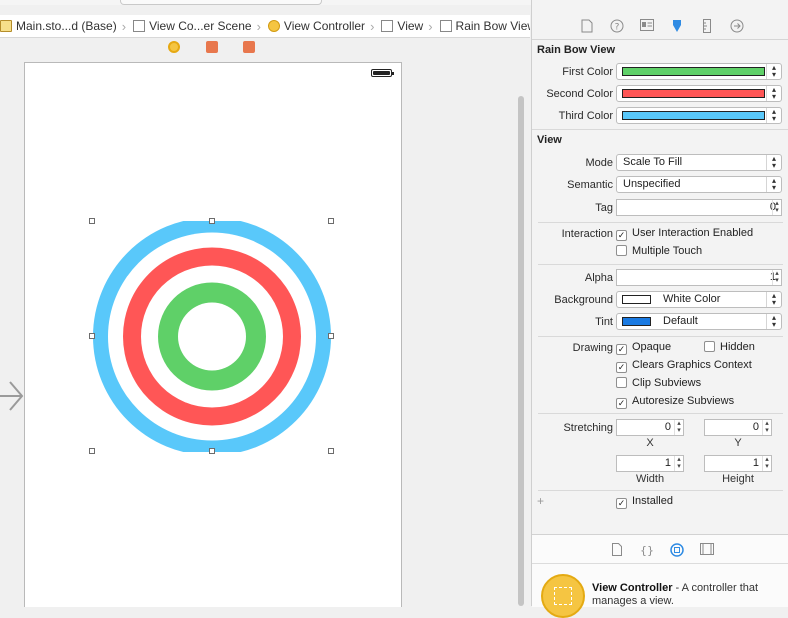 This screenshot has height=618, width=788. Describe the element at coordinates (693, 71) in the screenshot. I see `first-color-swatch` at that location.